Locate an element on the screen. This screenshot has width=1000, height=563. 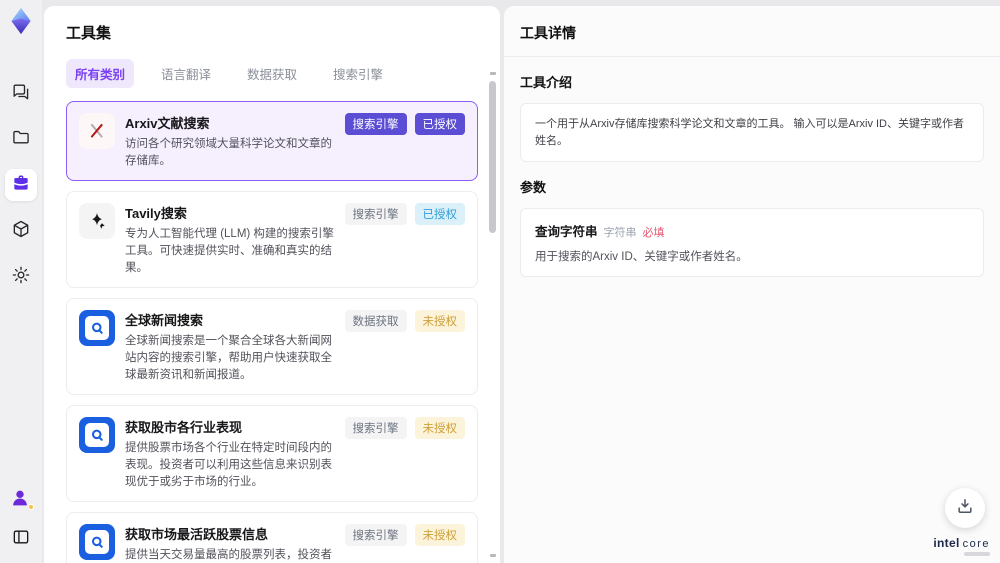
avatar-status-dot is located at coordinates (31, 507).